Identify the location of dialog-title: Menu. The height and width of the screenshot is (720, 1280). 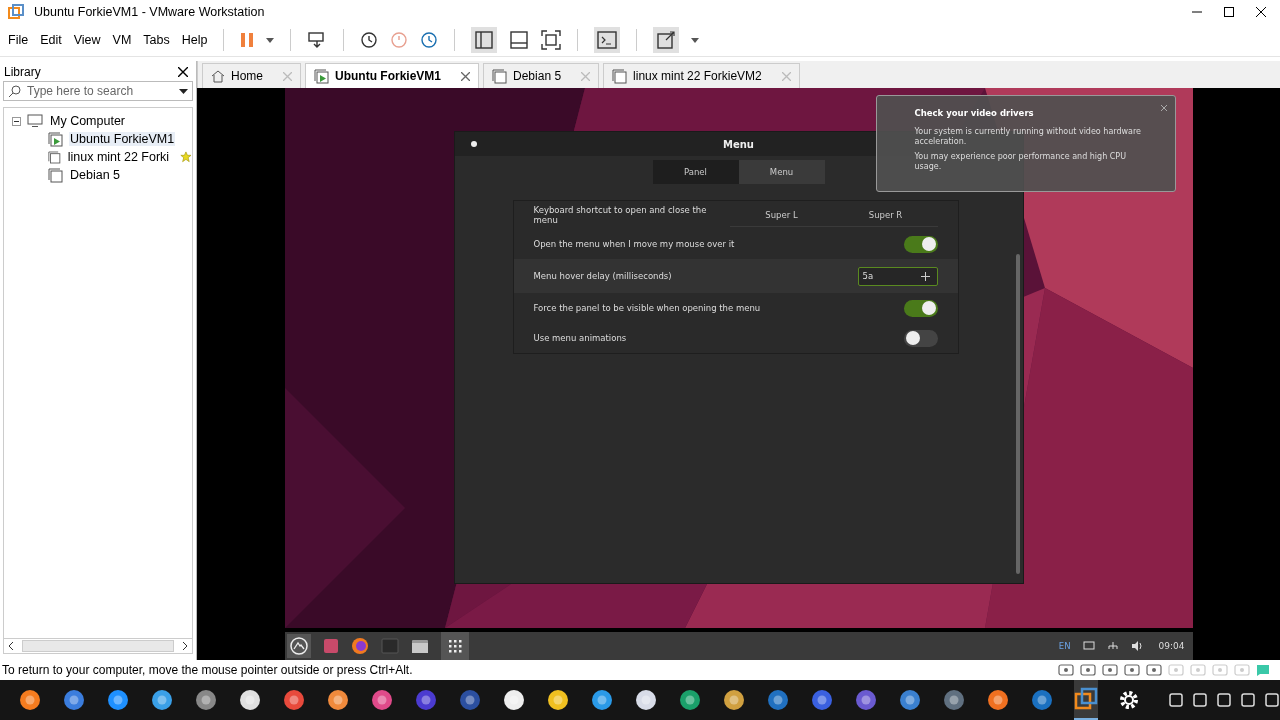
(738, 144).